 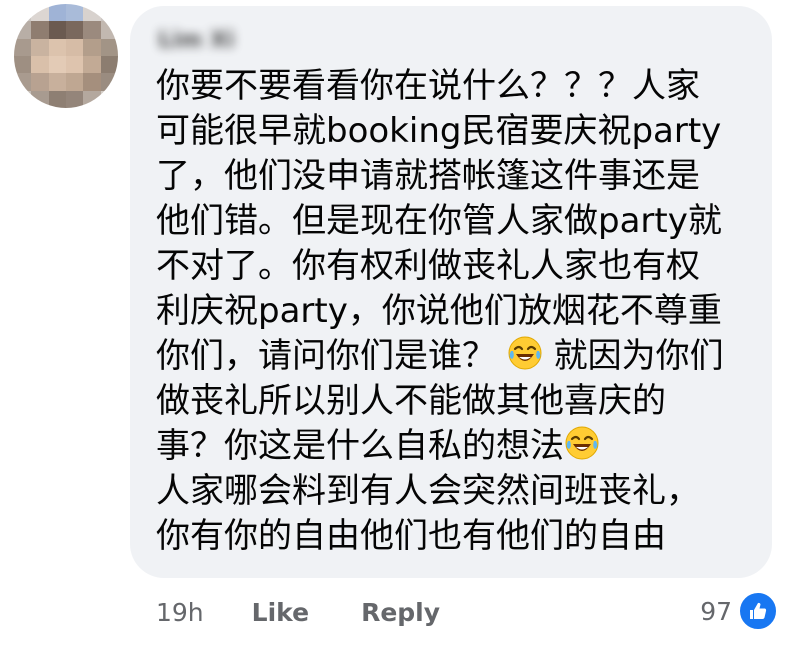 I want to click on comment-line: 他们错。但是现在你管人家做party就, so click(x=439, y=221).